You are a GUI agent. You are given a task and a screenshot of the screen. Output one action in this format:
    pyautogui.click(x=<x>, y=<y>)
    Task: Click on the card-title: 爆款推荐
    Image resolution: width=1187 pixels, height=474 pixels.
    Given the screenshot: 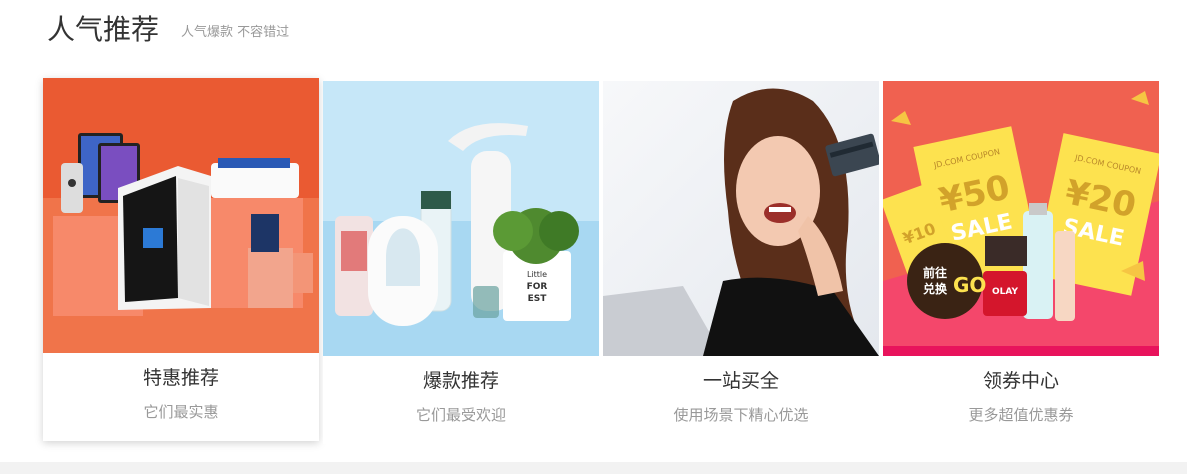 What is the action you would take?
    pyautogui.click(x=460, y=381)
    